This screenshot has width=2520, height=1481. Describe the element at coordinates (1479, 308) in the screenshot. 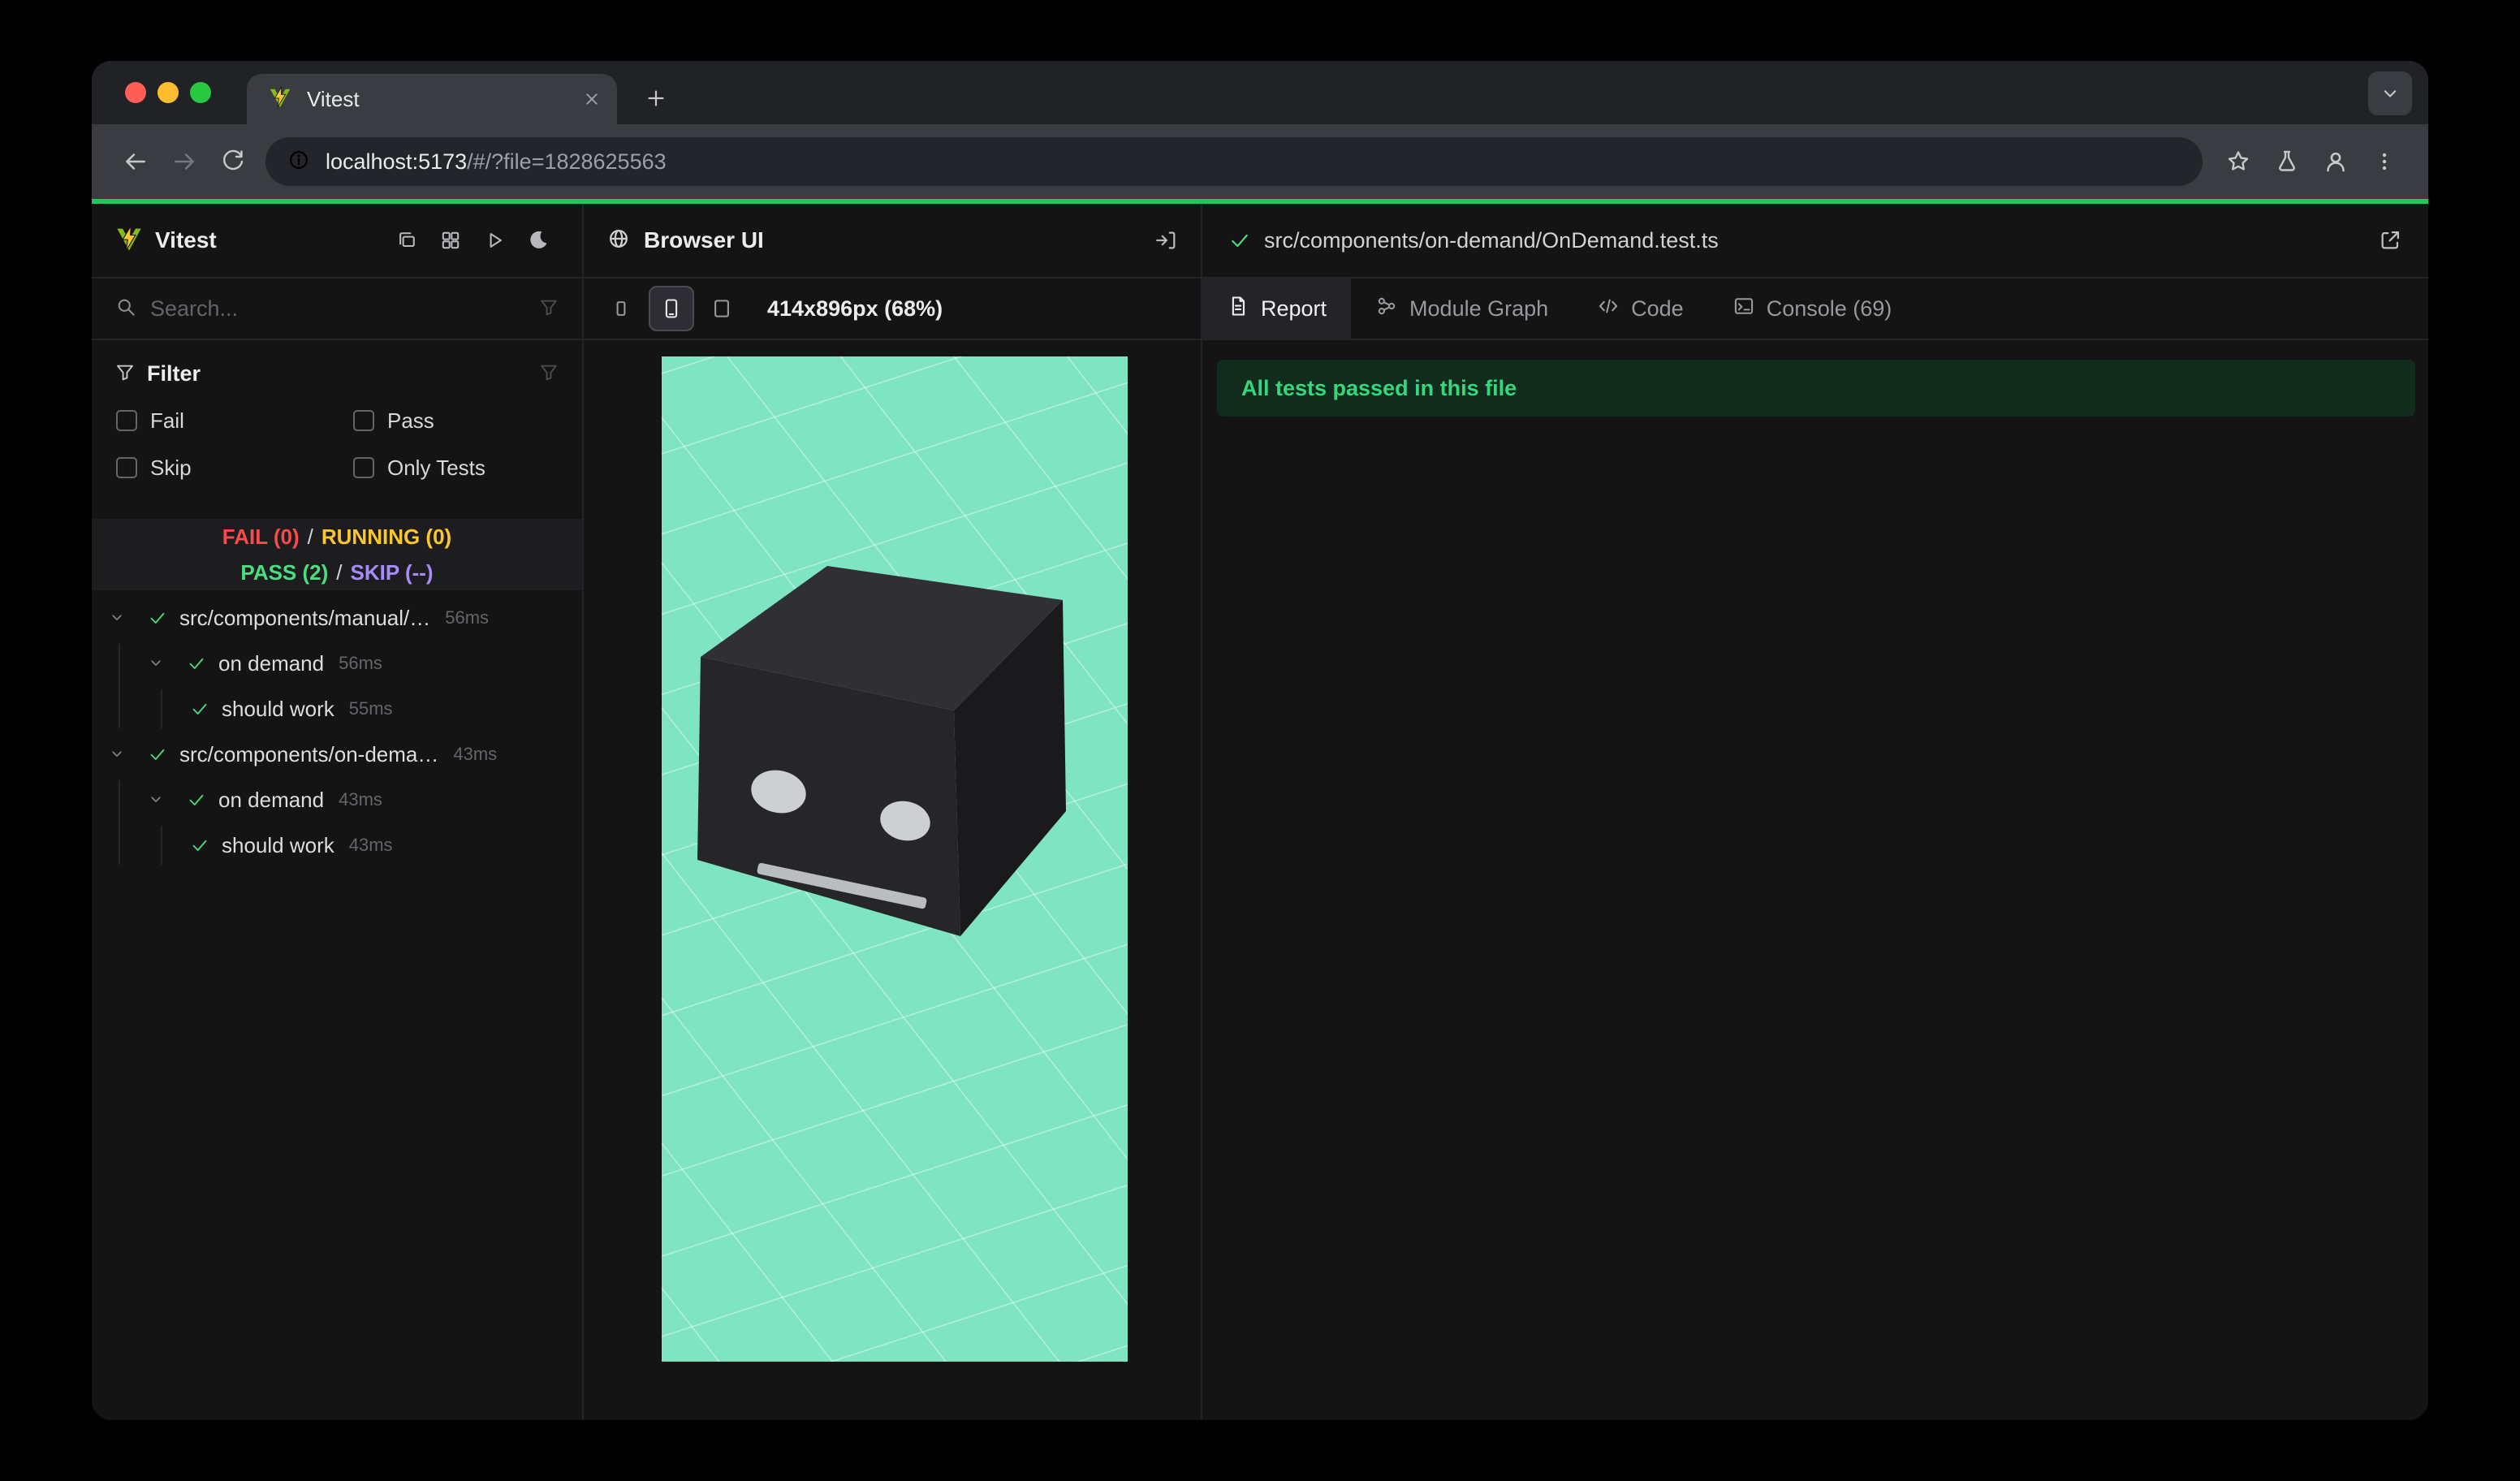

I see `tab-label: Module Graph` at that location.